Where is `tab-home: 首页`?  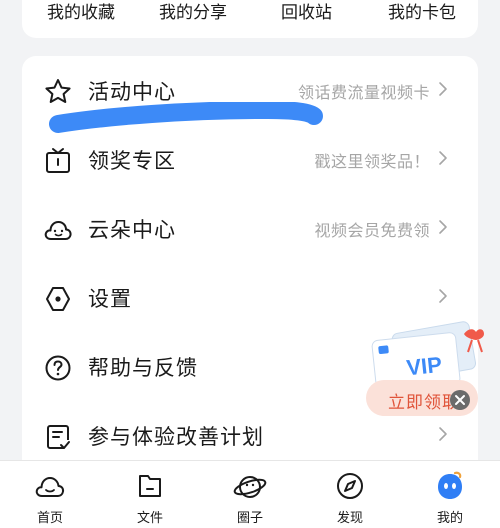 tab-home: 首页 is located at coordinates (50, 494).